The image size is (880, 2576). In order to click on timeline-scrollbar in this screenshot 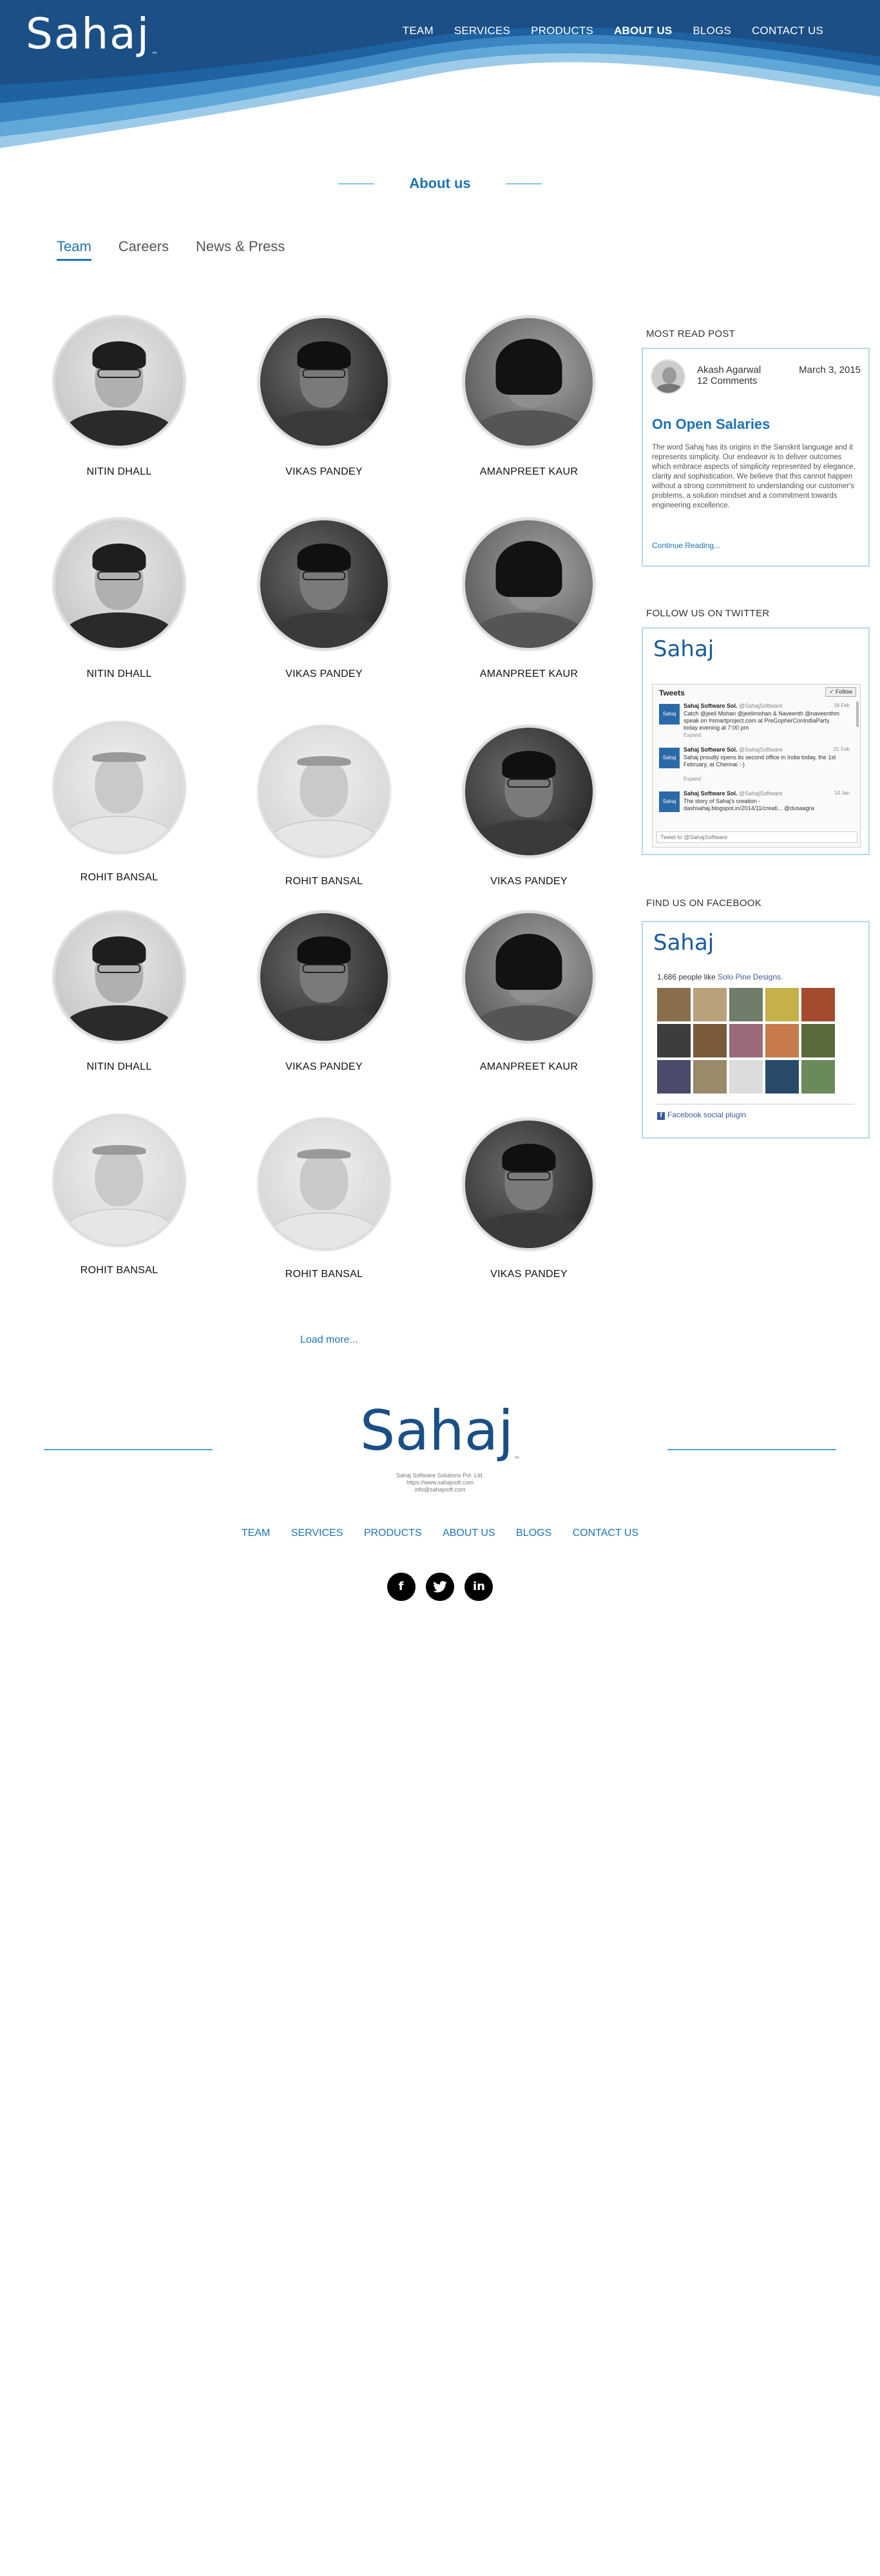, I will do `click(857, 714)`.